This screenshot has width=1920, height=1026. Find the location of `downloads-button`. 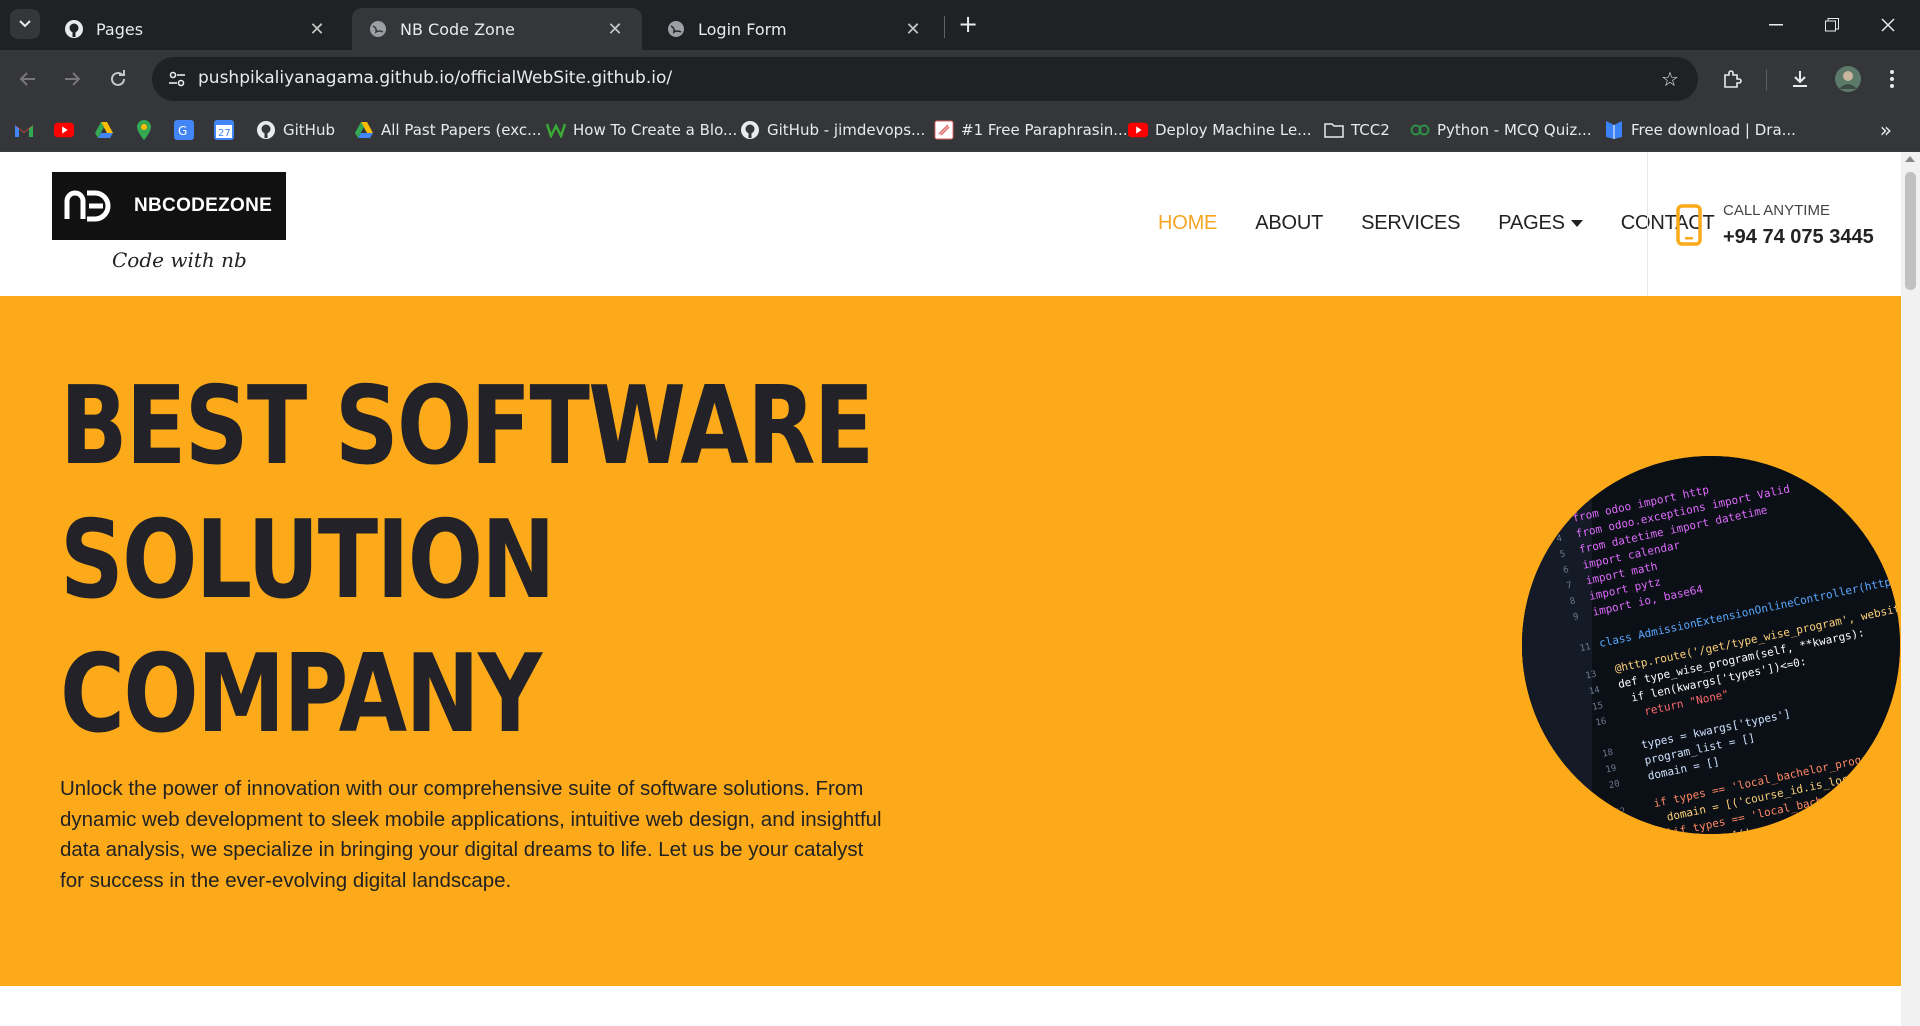

downloads-button is located at coordinates (1800, 79).